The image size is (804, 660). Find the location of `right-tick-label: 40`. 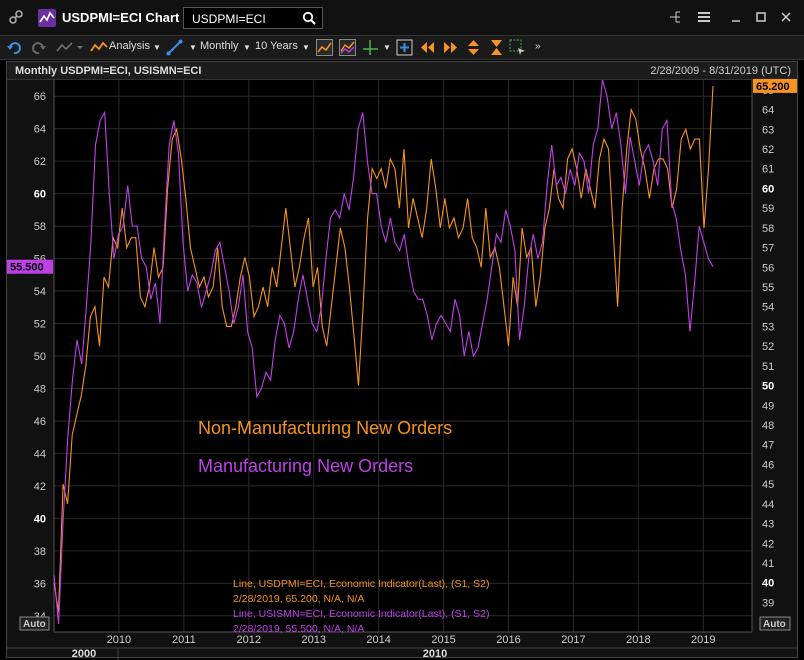

right-tick-label: 40 is located at coordinates (768, 584).